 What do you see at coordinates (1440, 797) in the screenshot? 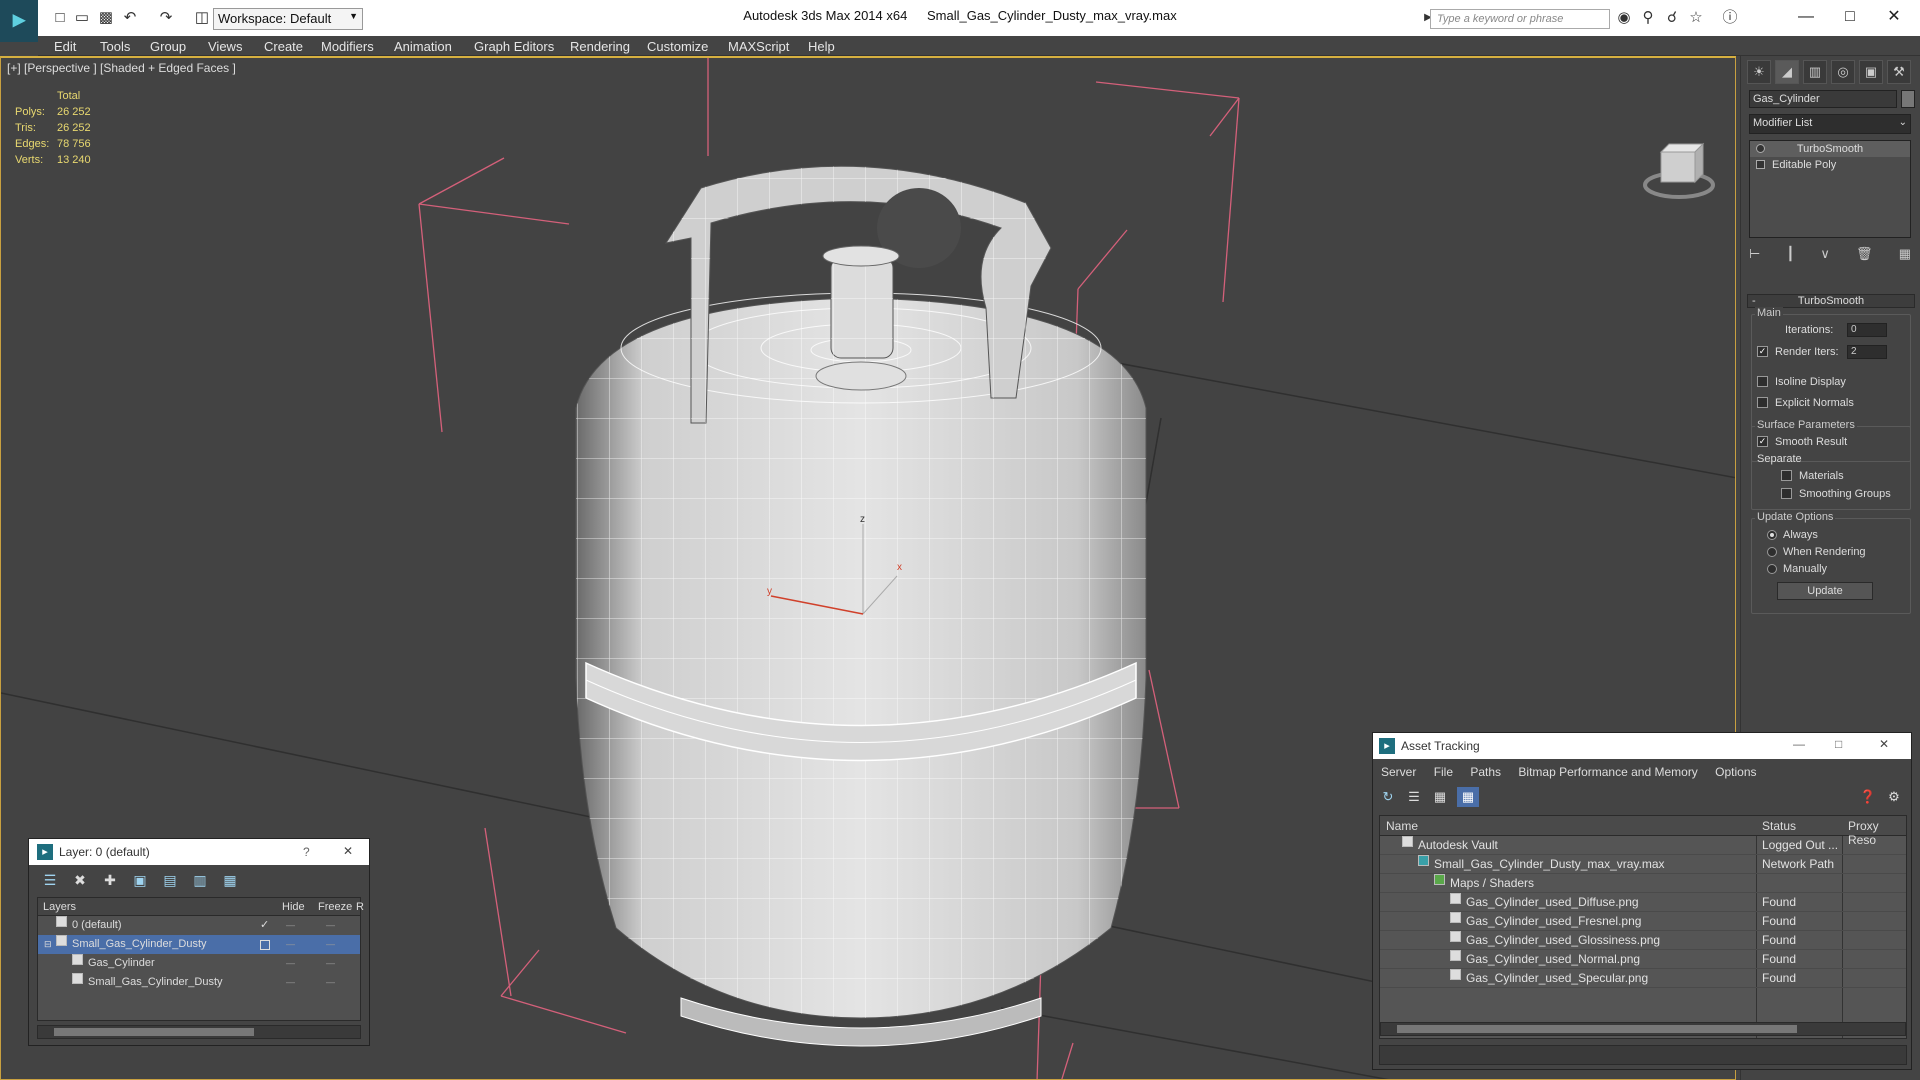
I see `thumbnail-view-icon: ▦` at bounding box center [1440, 797].